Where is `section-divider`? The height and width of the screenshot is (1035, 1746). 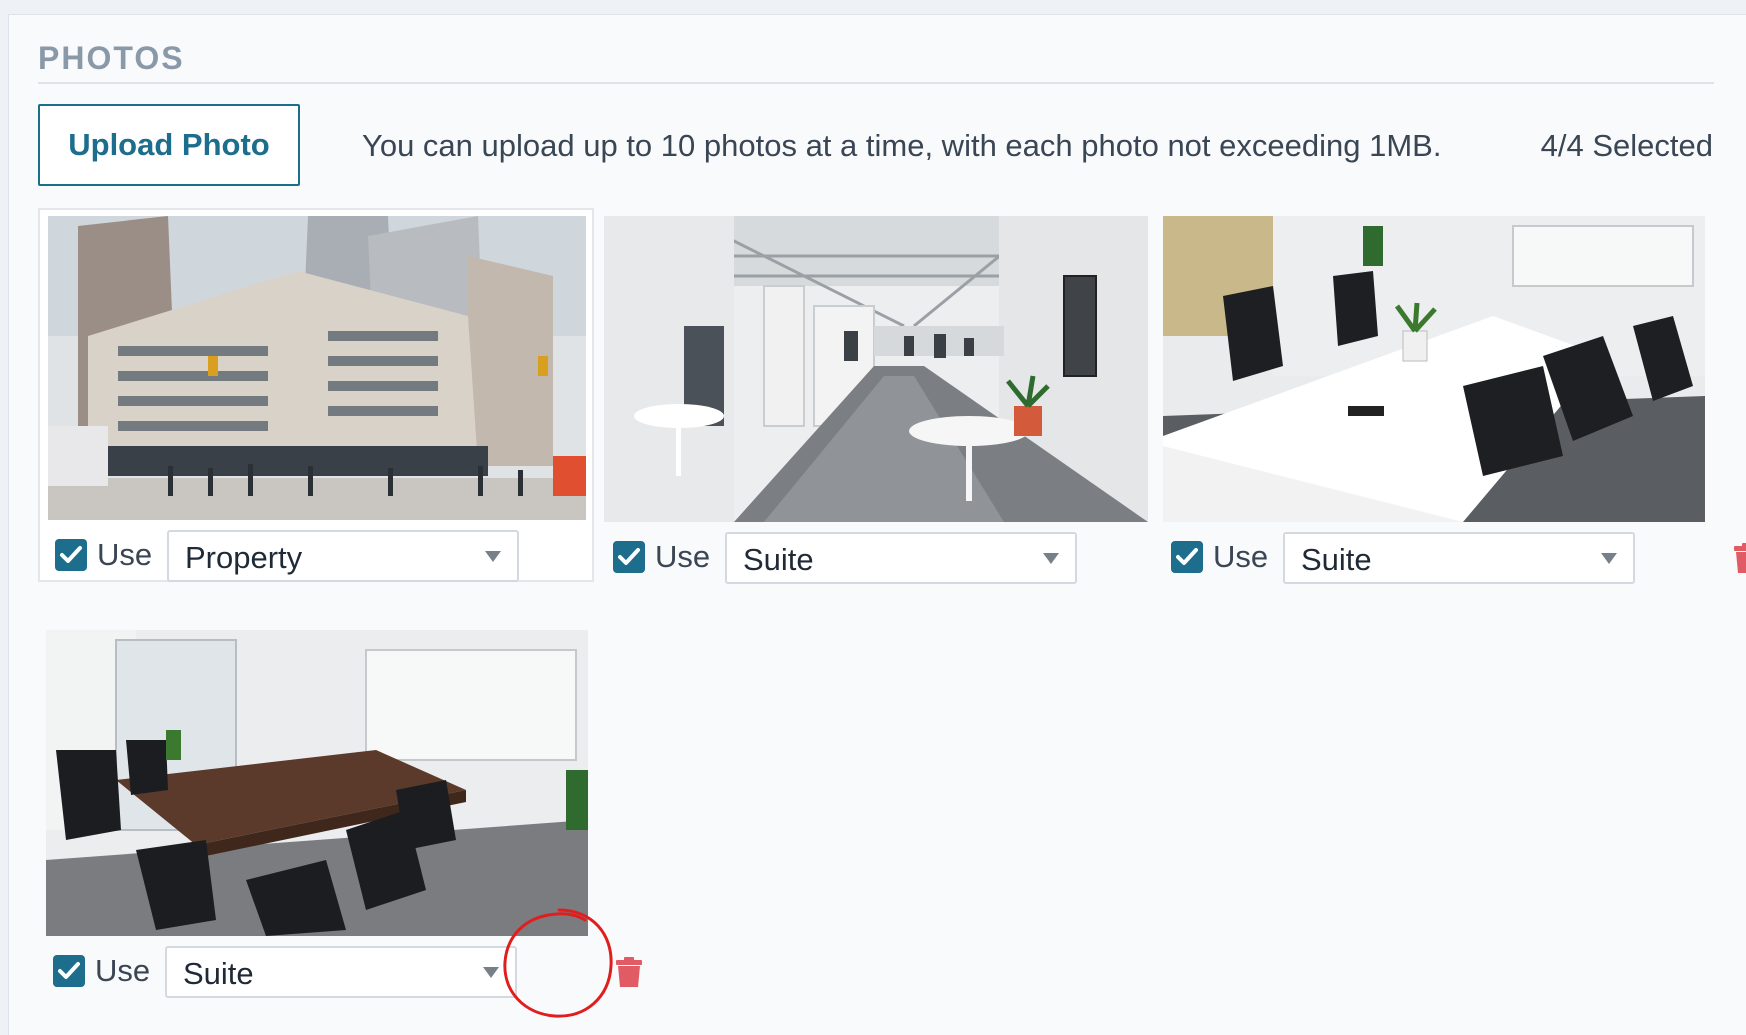 section-divider is located at coordinates (876, 83).